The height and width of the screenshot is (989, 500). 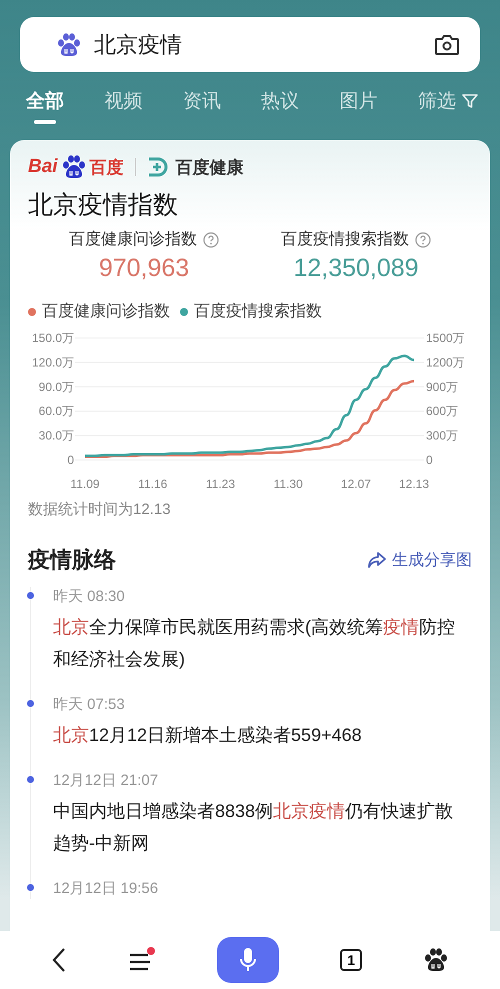 I want to click on axis-label: 11.09, so click(x=85, y=484).